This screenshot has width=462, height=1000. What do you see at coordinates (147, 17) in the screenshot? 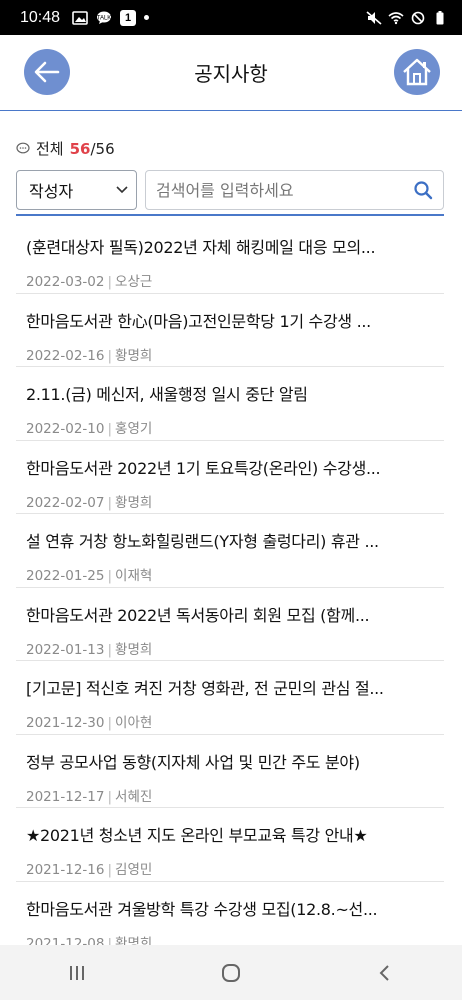
I see `more-notifications-dot` at bounding box center [147, 17].